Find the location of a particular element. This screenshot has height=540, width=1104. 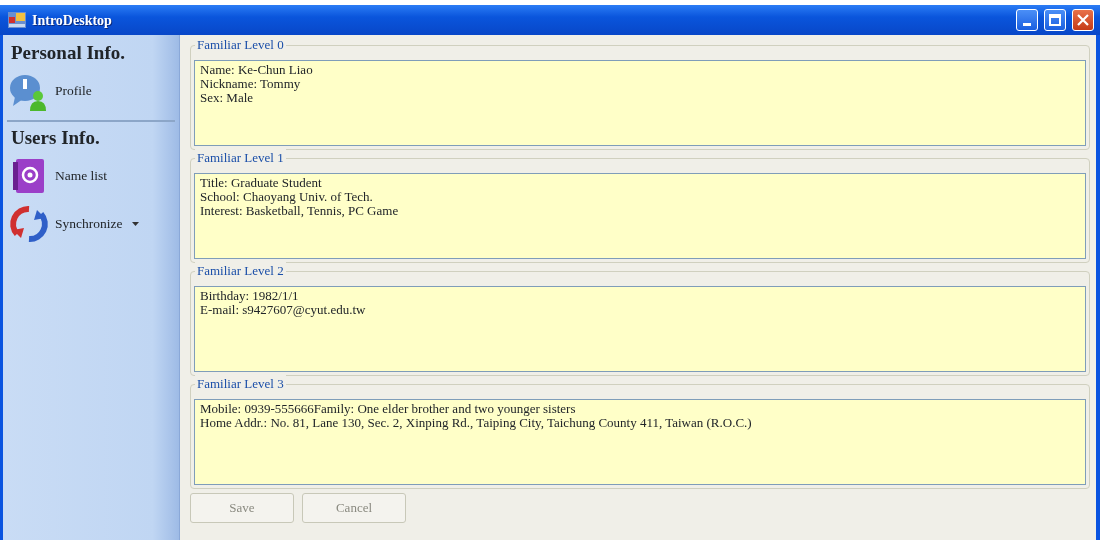

field-line: Birthday: 1982/1/1 is located at coordinates (250, 296).